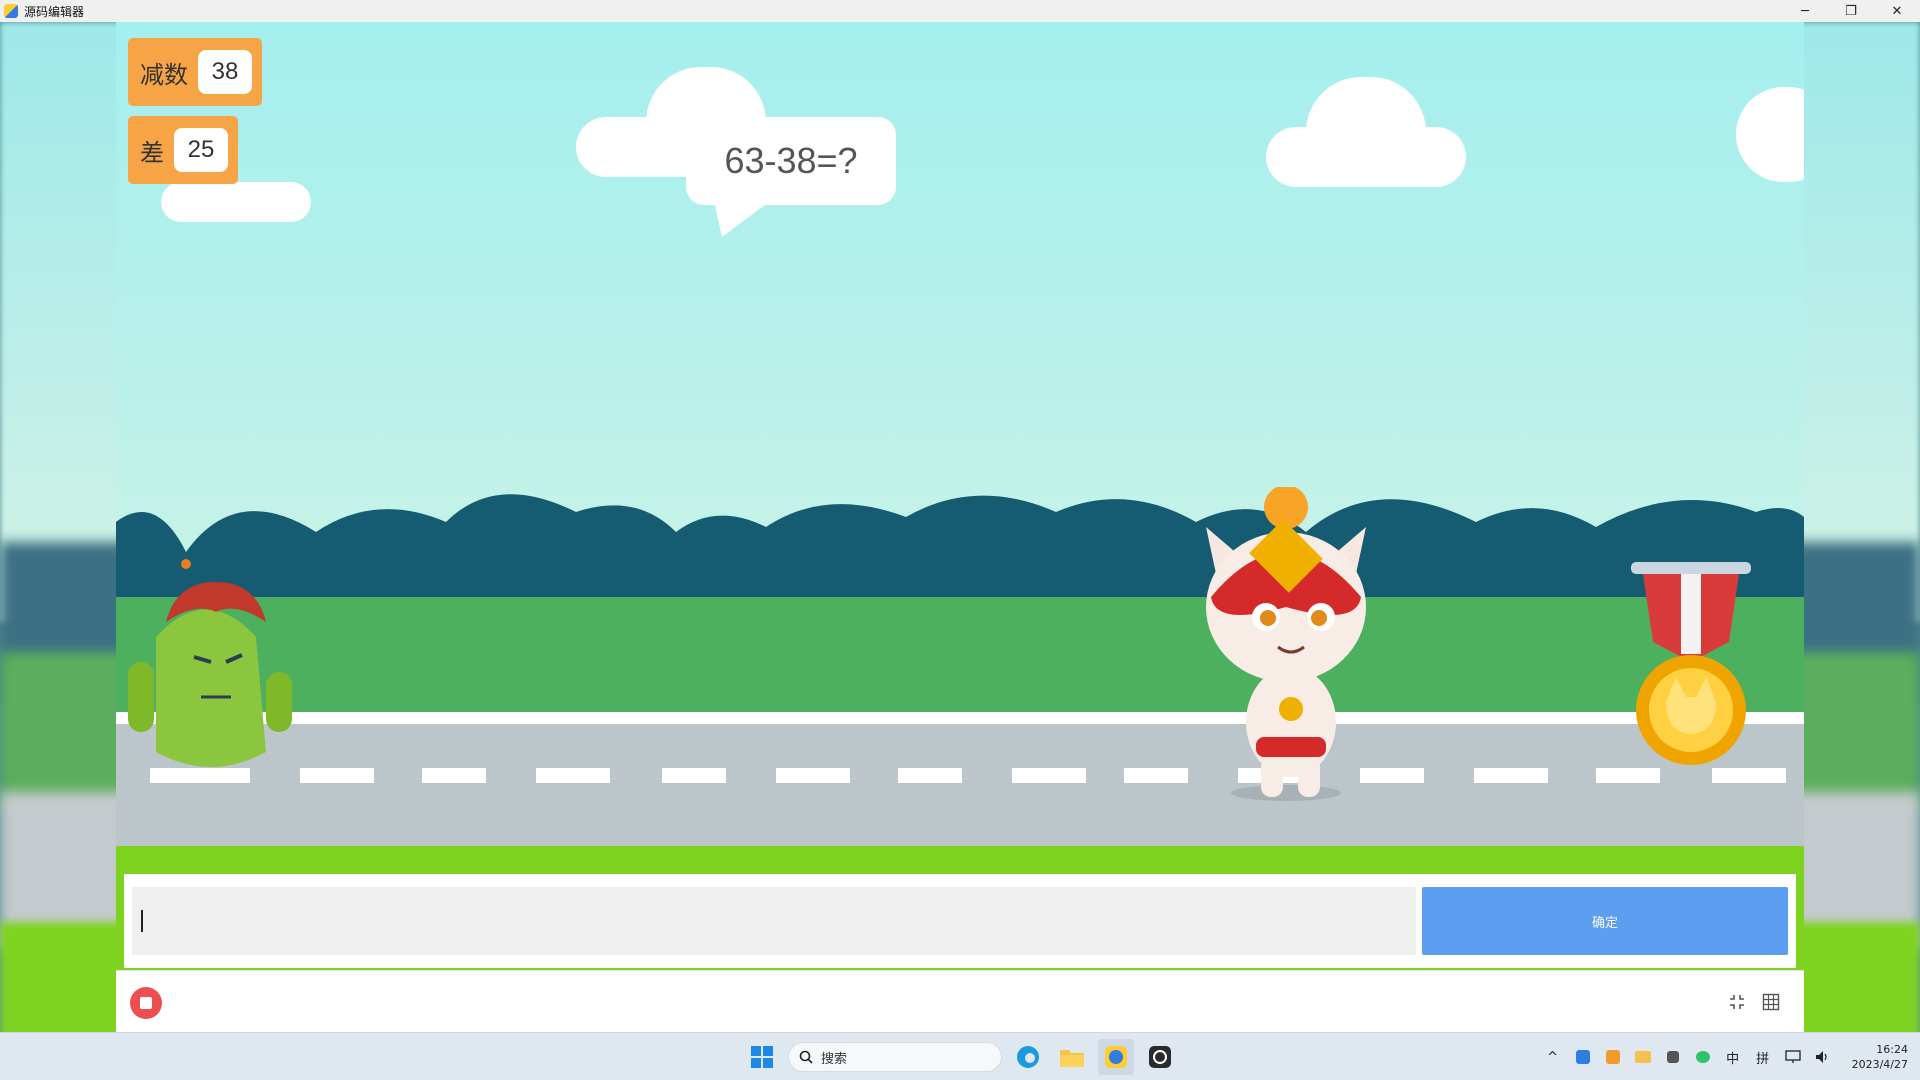  What do you see at coordinates (195, 72) in the screenshot?
I see `variable-subtrahend: 减数 38` at bounding box center [195, 72].